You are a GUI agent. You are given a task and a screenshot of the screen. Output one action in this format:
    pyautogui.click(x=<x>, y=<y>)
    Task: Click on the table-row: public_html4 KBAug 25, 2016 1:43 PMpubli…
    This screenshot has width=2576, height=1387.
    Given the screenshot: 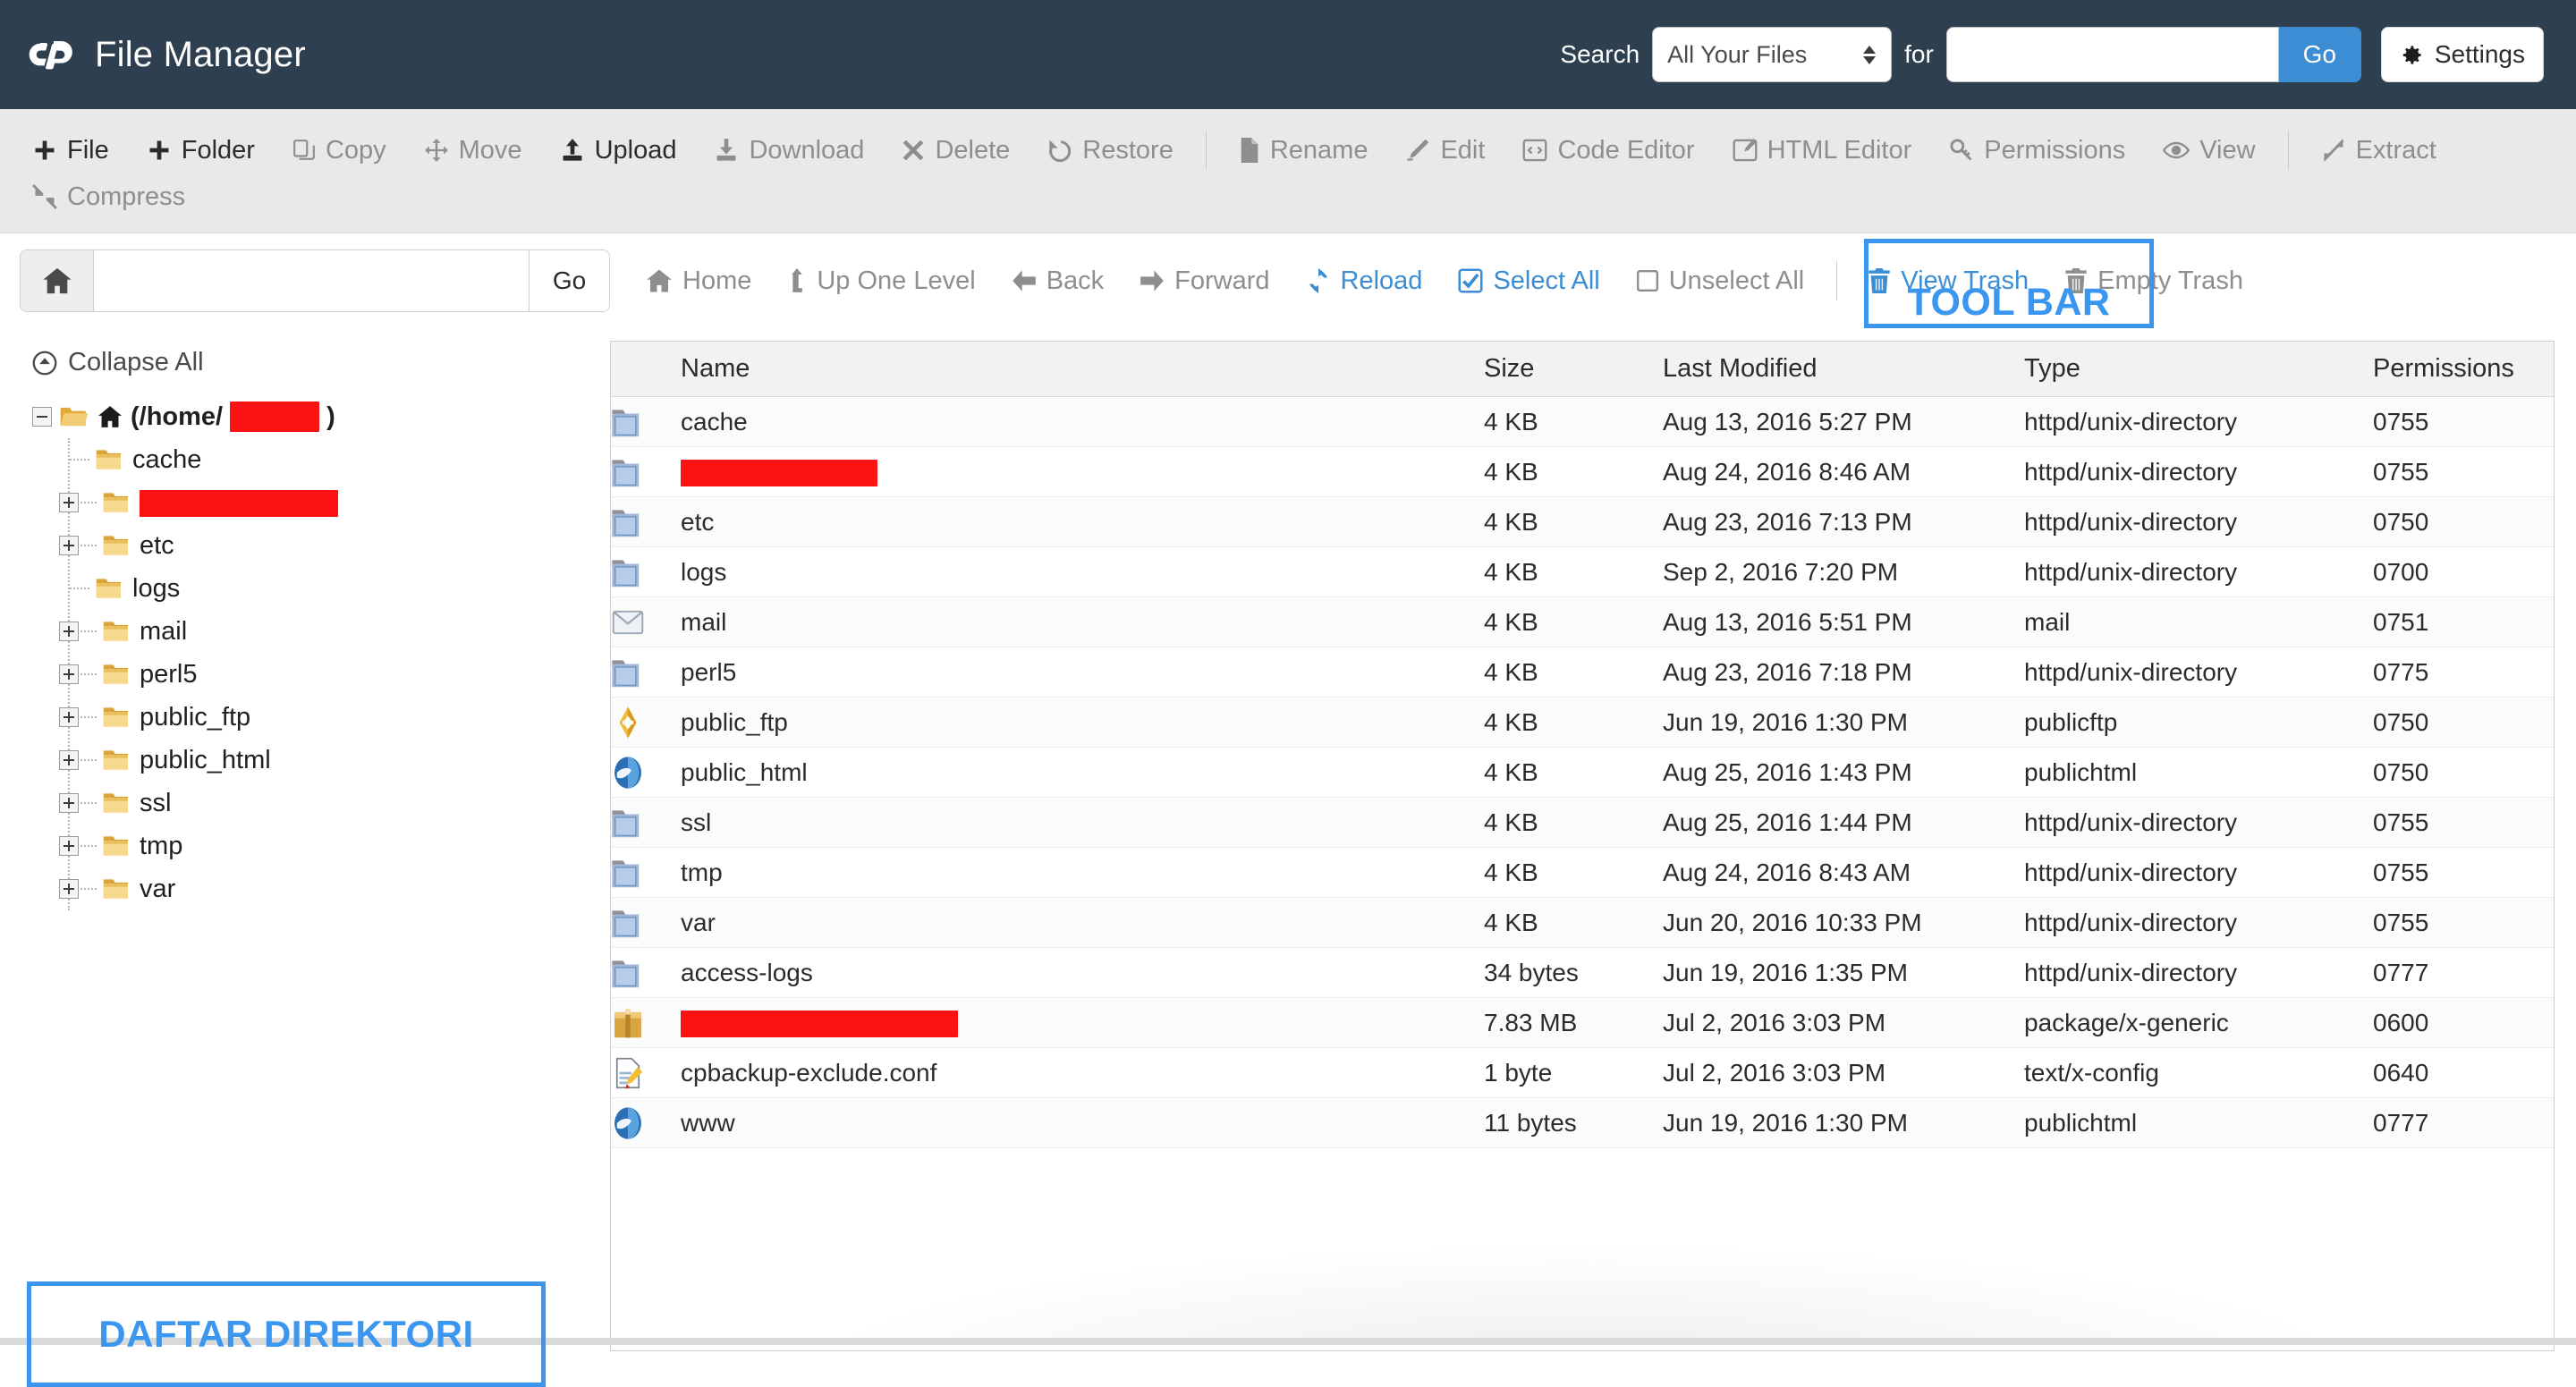 What is the action you would take?
    pyautogui.click(x=1583, y=773)
    